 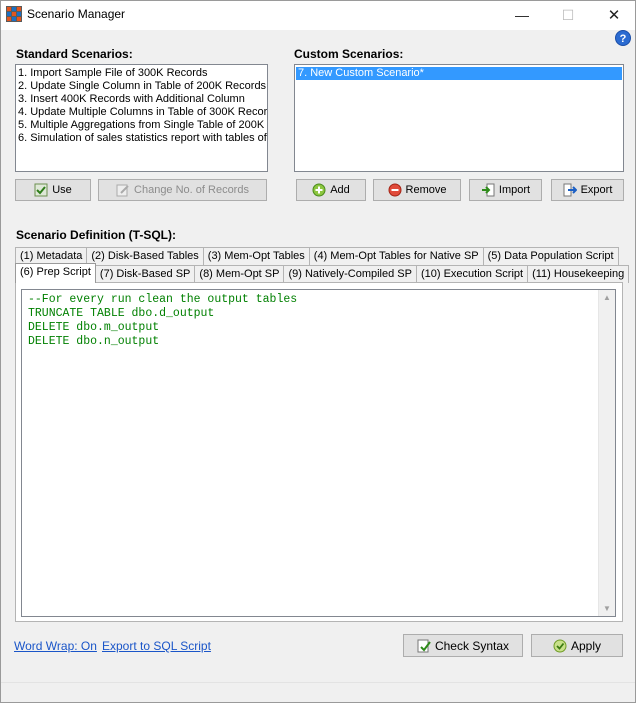 I want to click on tab-mem-opt-tables-native: (4) Mem-Opt Tables for Native SP, so click(x=396, y=256).